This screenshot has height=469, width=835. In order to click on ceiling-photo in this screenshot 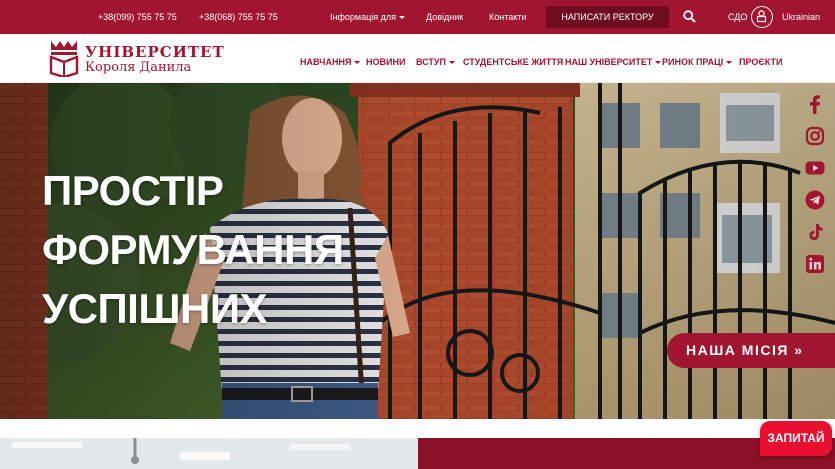, I will do `click(209, 453)`.